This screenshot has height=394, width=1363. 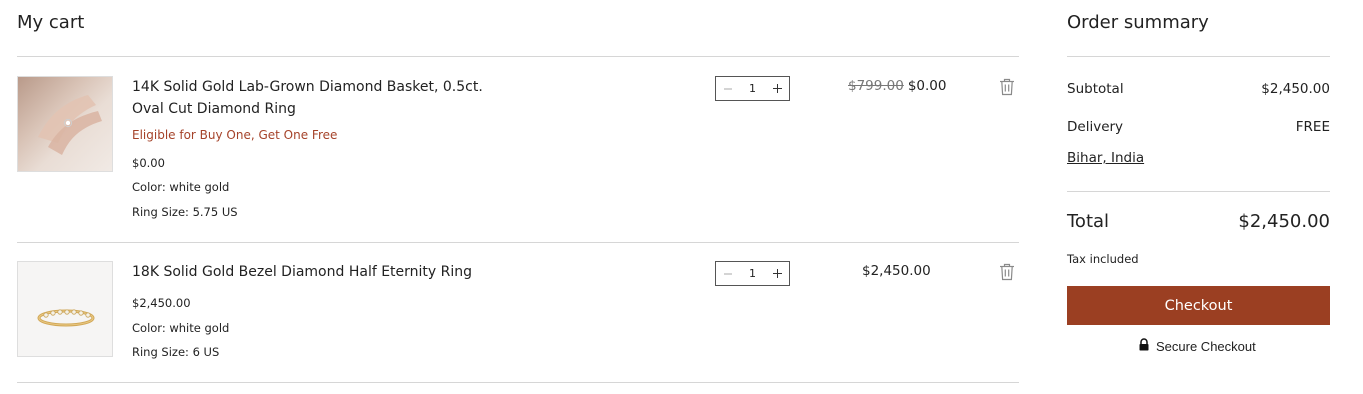 I want to click on secure-checkout-label: Secure Checkout, so click(x=1206, y=346).